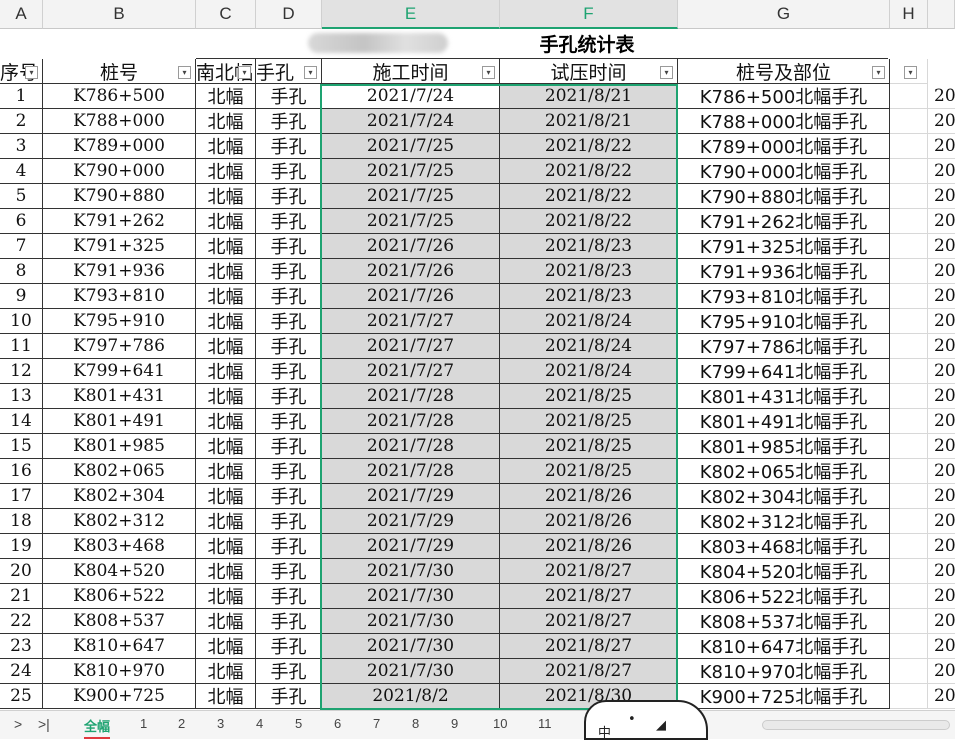 Image resolution: width=955 pixels, height=741 pixels. I want to click on cell-b14: K801+491, so click(119, 421).